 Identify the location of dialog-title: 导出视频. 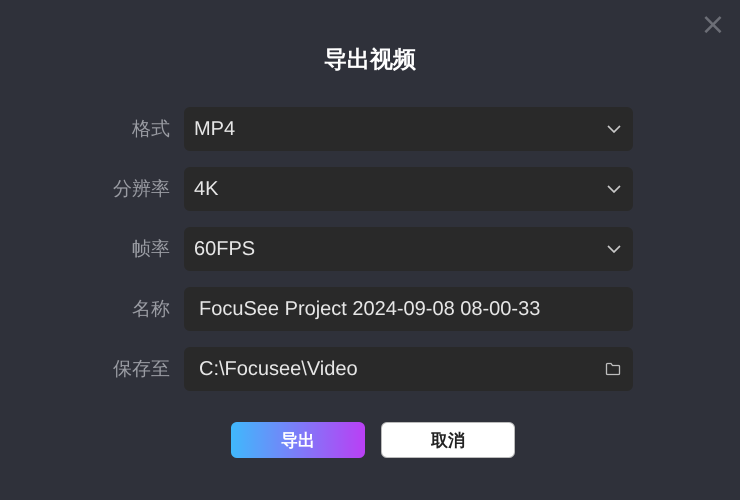
(370, 60).